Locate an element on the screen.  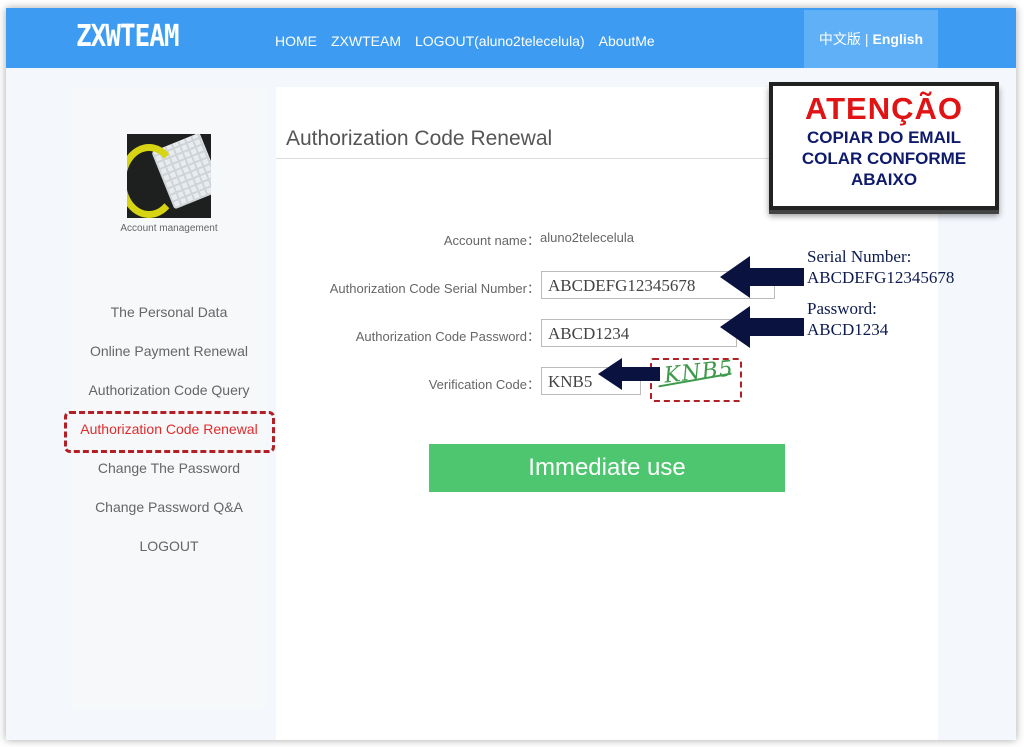
password-label: Authorization Code Password： is located at coordinates (447, 336).